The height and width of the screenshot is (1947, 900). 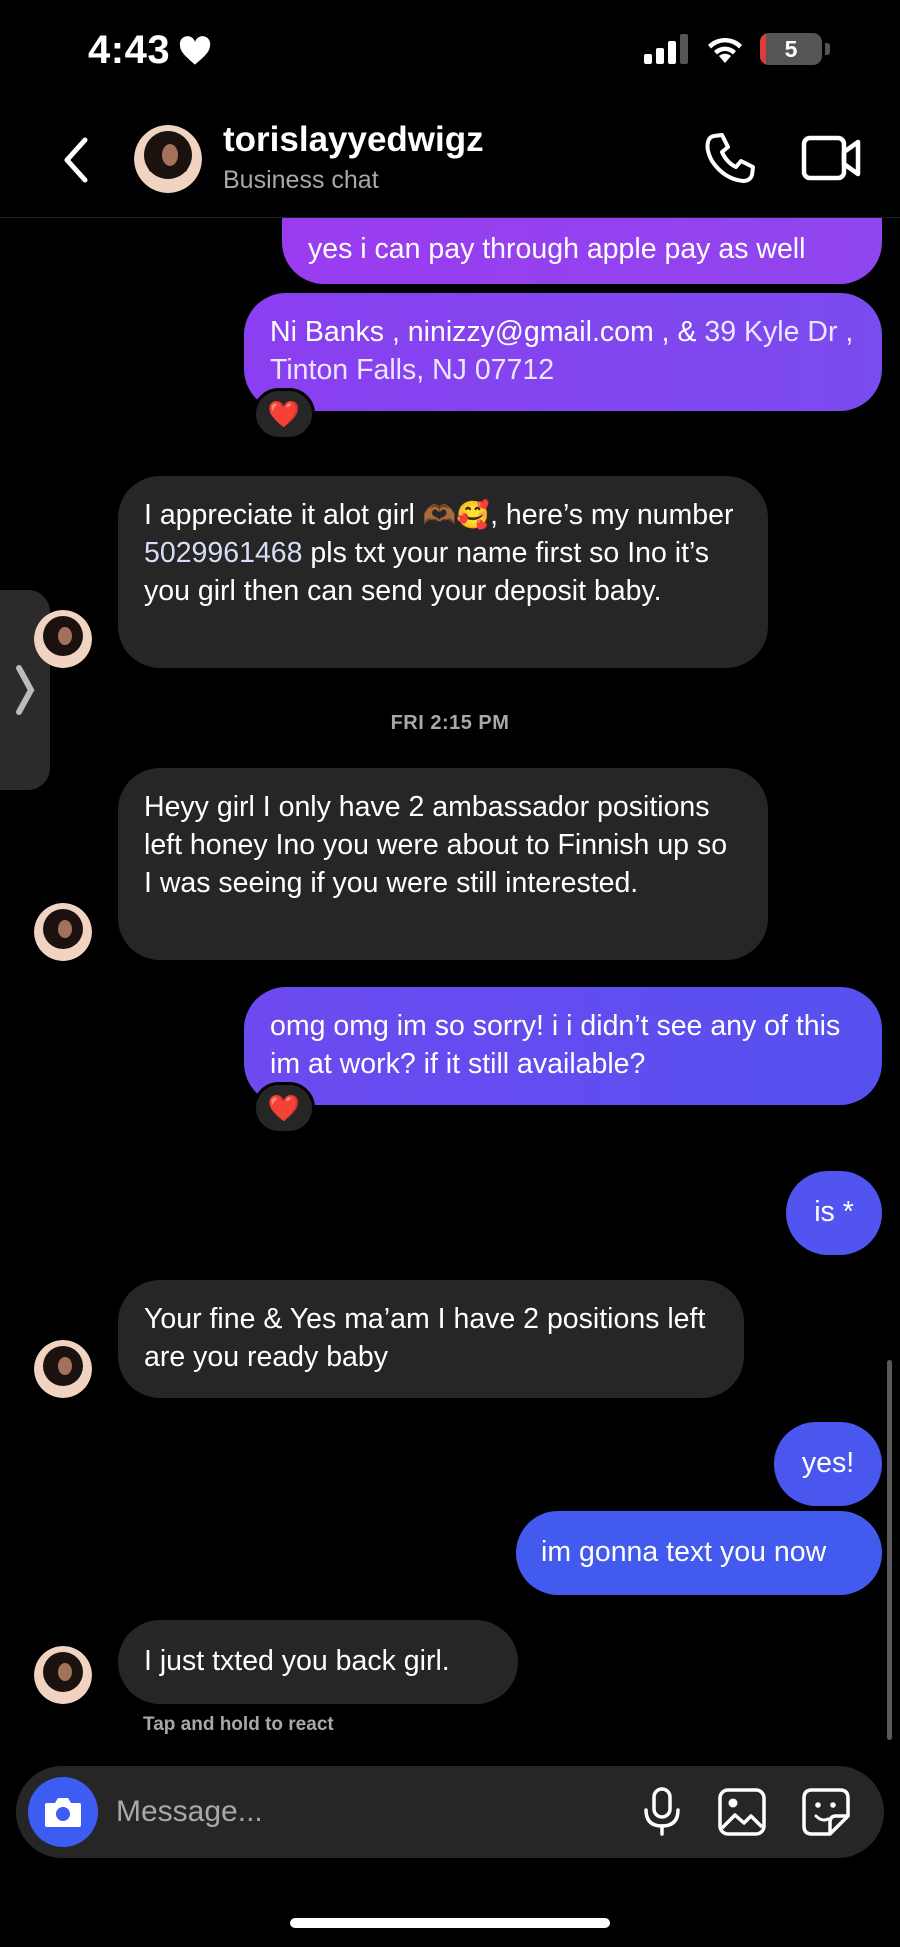 I want to click on camera-icon, so click(x=63, y=1812).